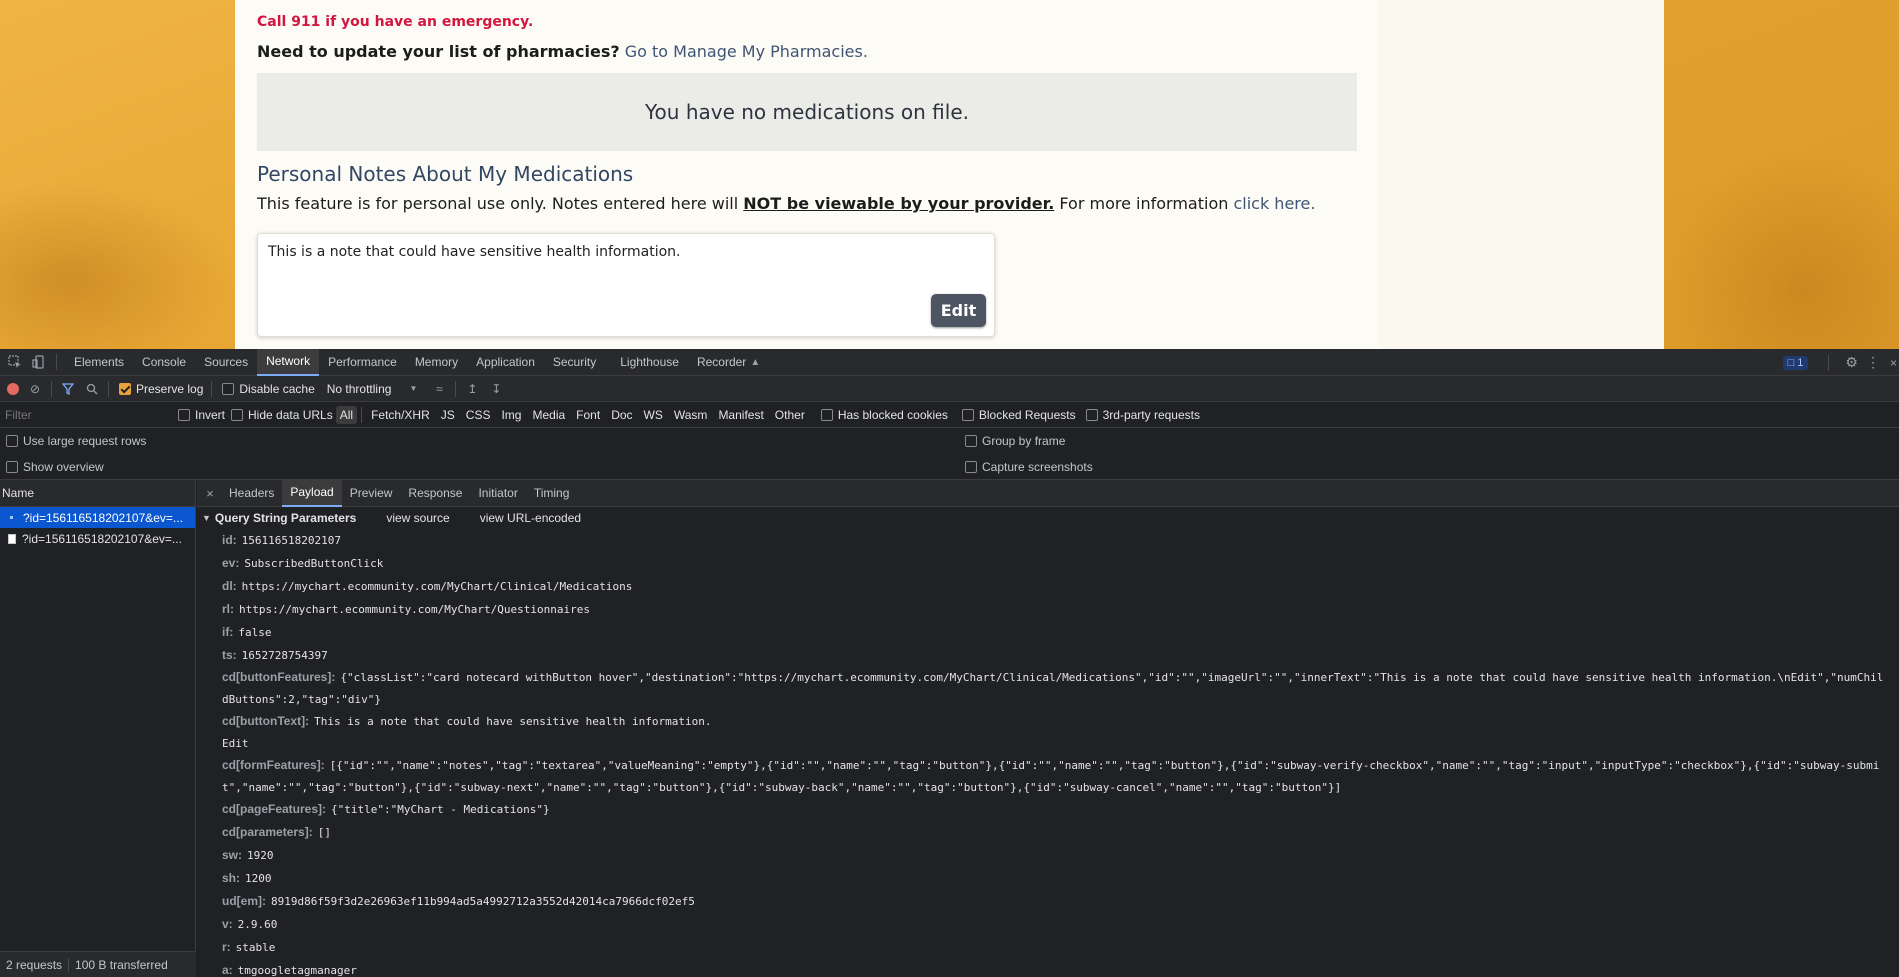 This screenshot has height=977, width=1899. What do you see at coordinates (790, 415) in the screenshot?
I see `filter-type-other: Other` at bounding box center [790, 415].